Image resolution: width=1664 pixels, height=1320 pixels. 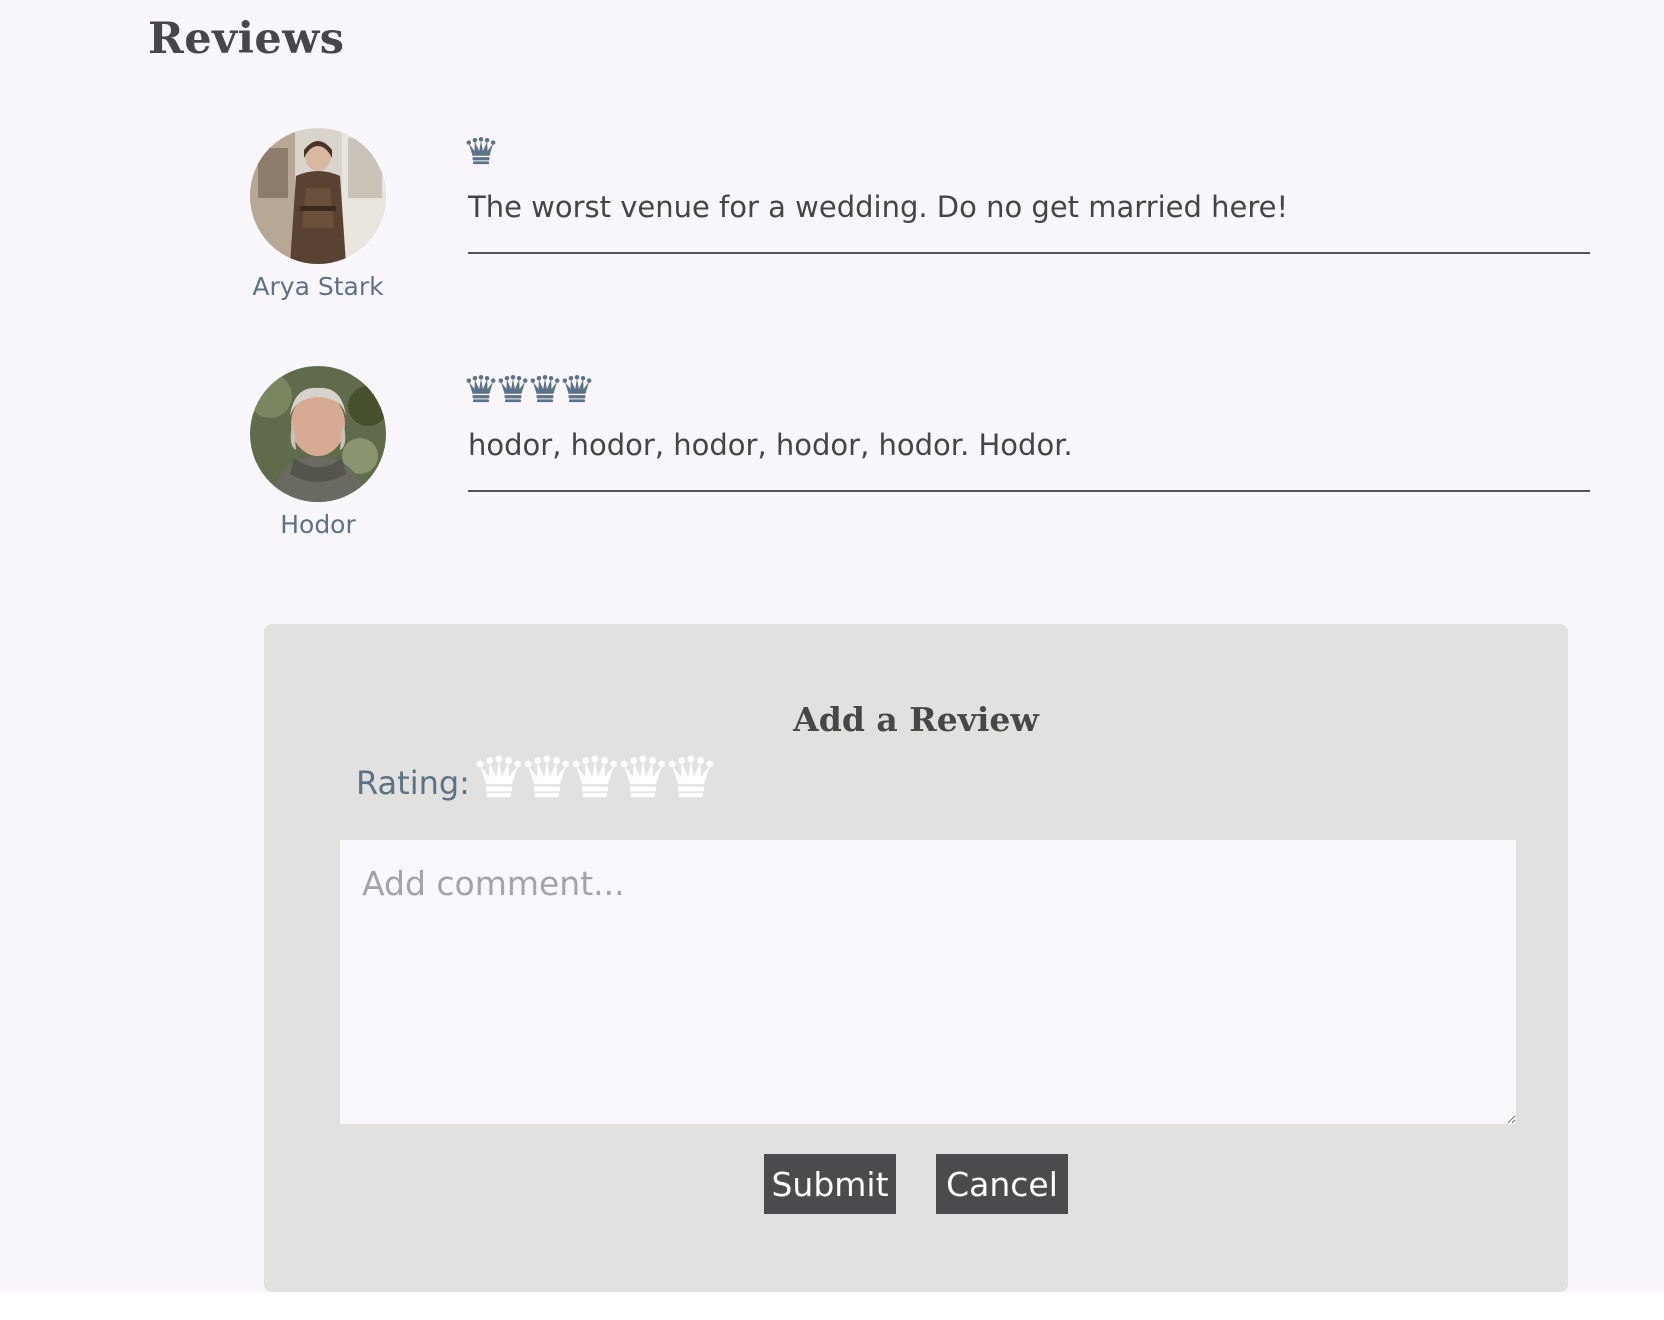 What do you see at coordinates (830, 1184) in the screenshot?
I see `submit-button: Submit` at bounding box center [830, 1184].